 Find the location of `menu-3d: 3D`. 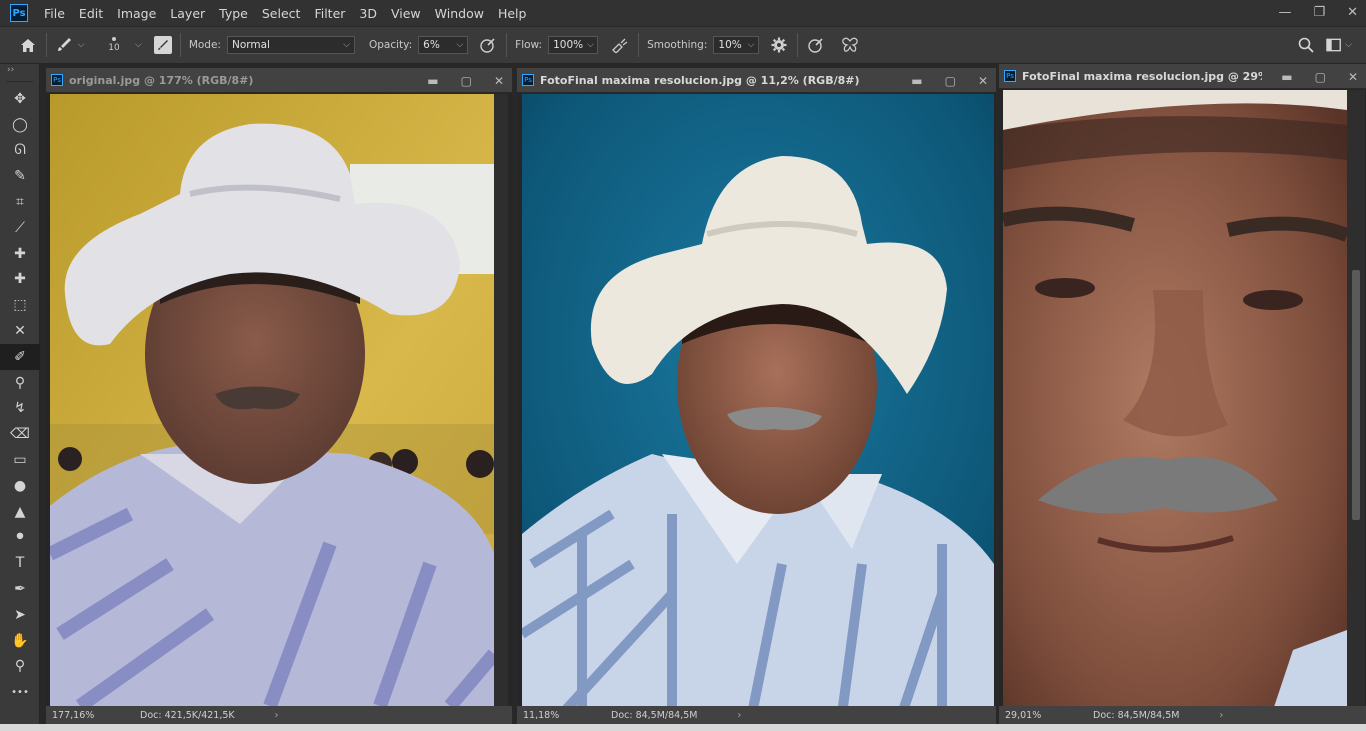

menu-3d: 3D is located at coordinates (368, 13).